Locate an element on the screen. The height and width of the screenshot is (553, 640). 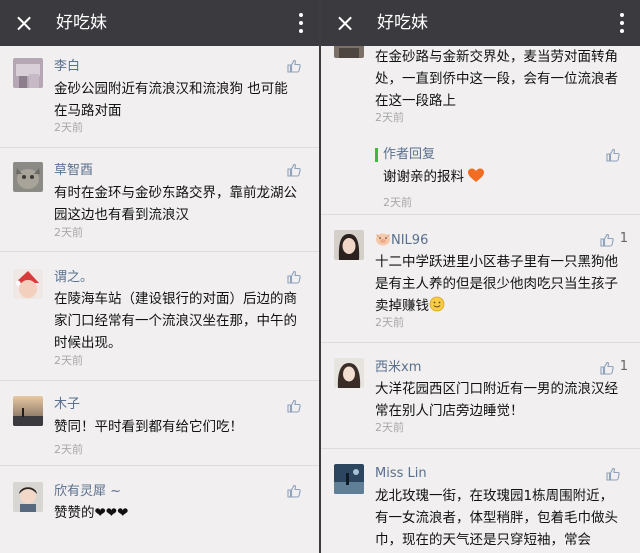
comment-author: Miss Lin is located at coordinates (401, 474).